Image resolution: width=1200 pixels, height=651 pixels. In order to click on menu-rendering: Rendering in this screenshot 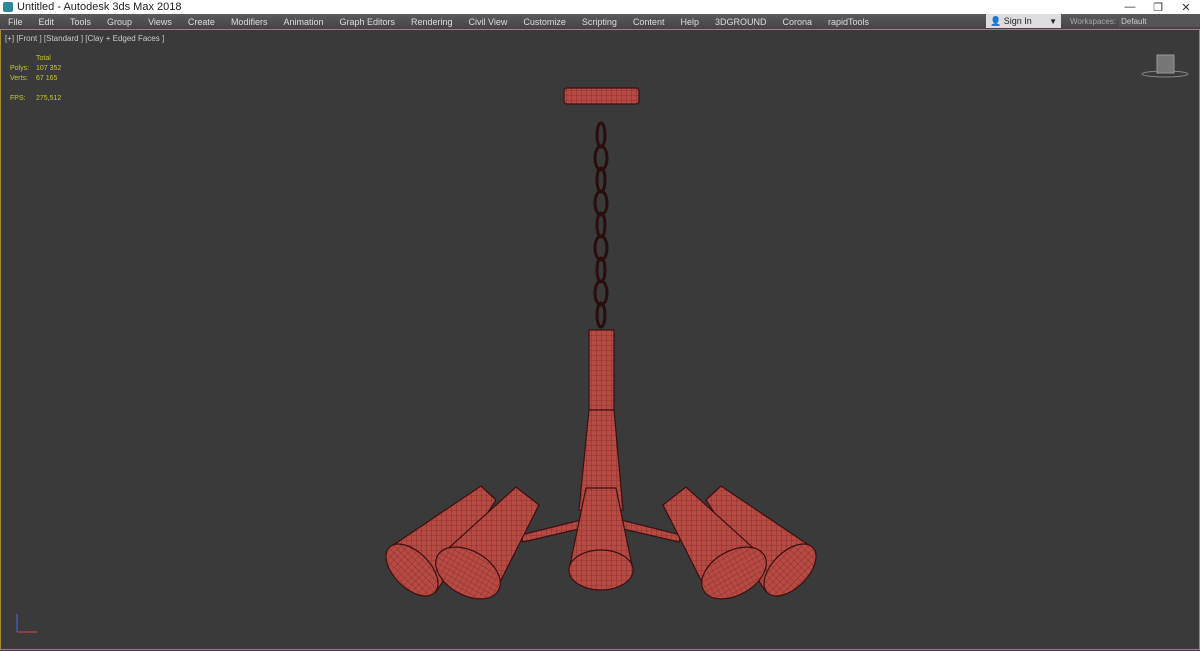, I will do `click(432, 22)`.